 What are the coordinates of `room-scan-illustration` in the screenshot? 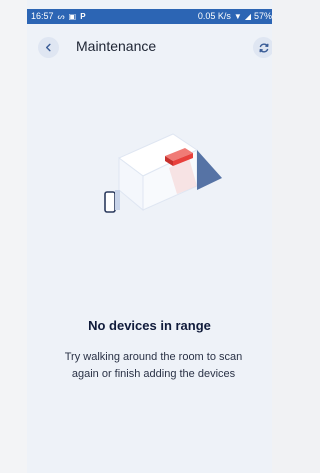 It's located at (163, 173).